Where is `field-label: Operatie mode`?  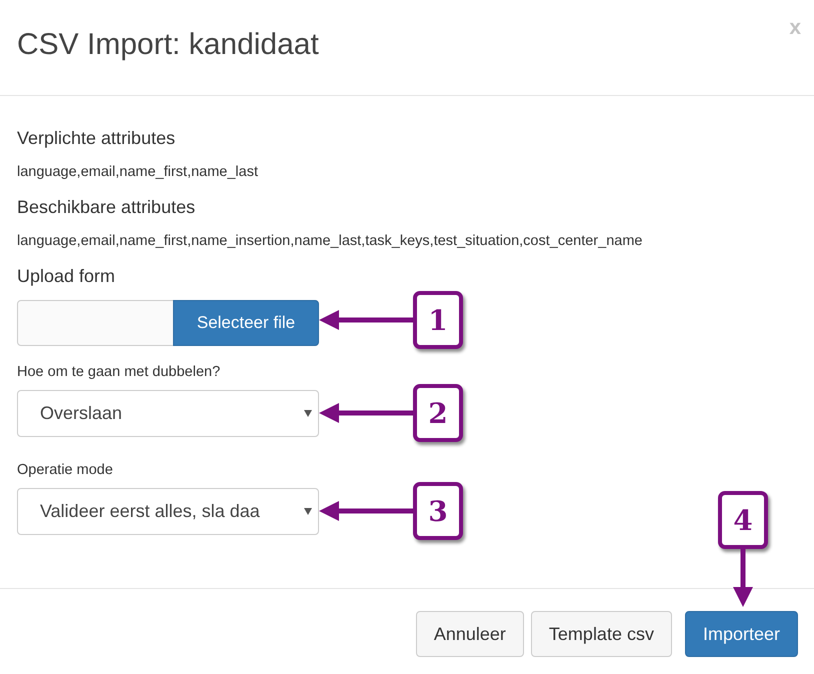 field-label: Operatie mode is located at coordinates (65, 470).